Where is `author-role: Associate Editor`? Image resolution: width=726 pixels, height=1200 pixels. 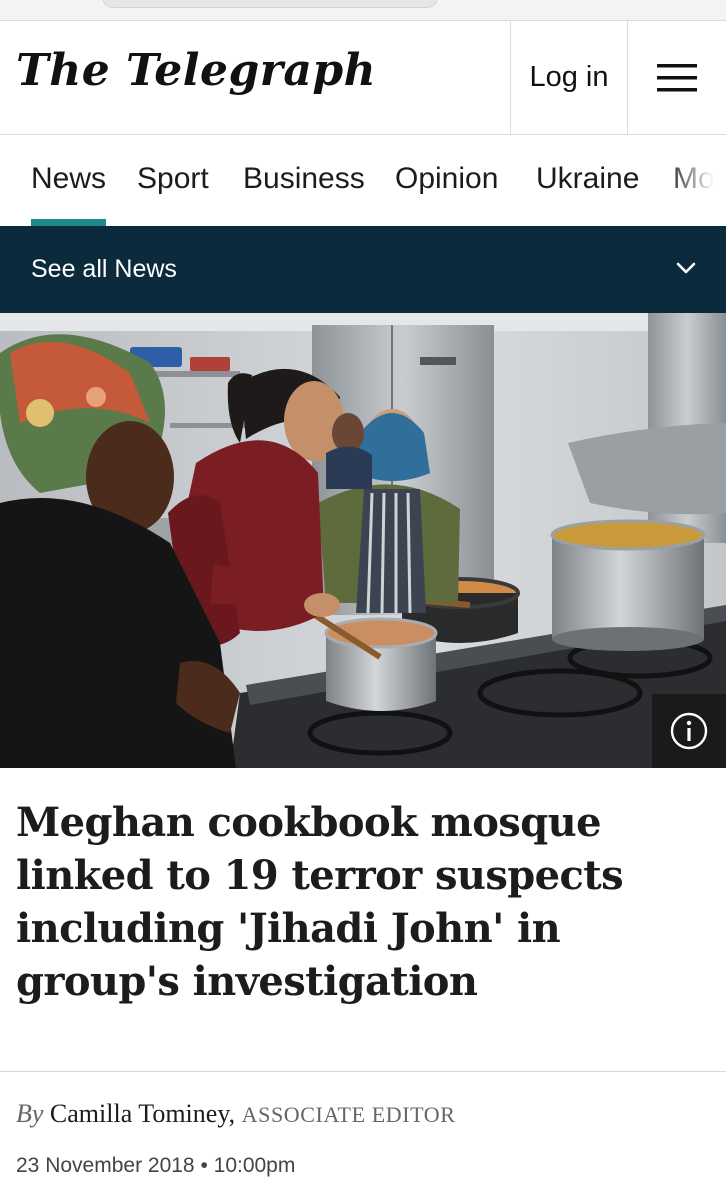 author-role: Associate Editor is located at coordinates (348, 1114).